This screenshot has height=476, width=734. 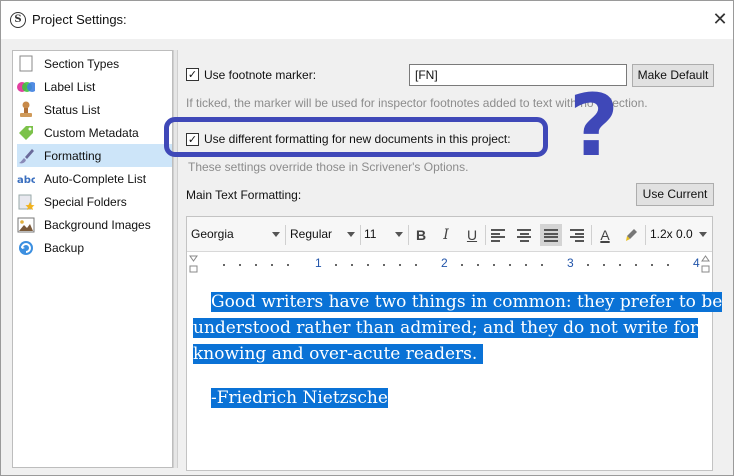 I want to click on format-toolbar: Georgia Regular 11 B I U A 1.2x 0.0, so click(x=449, y=234).